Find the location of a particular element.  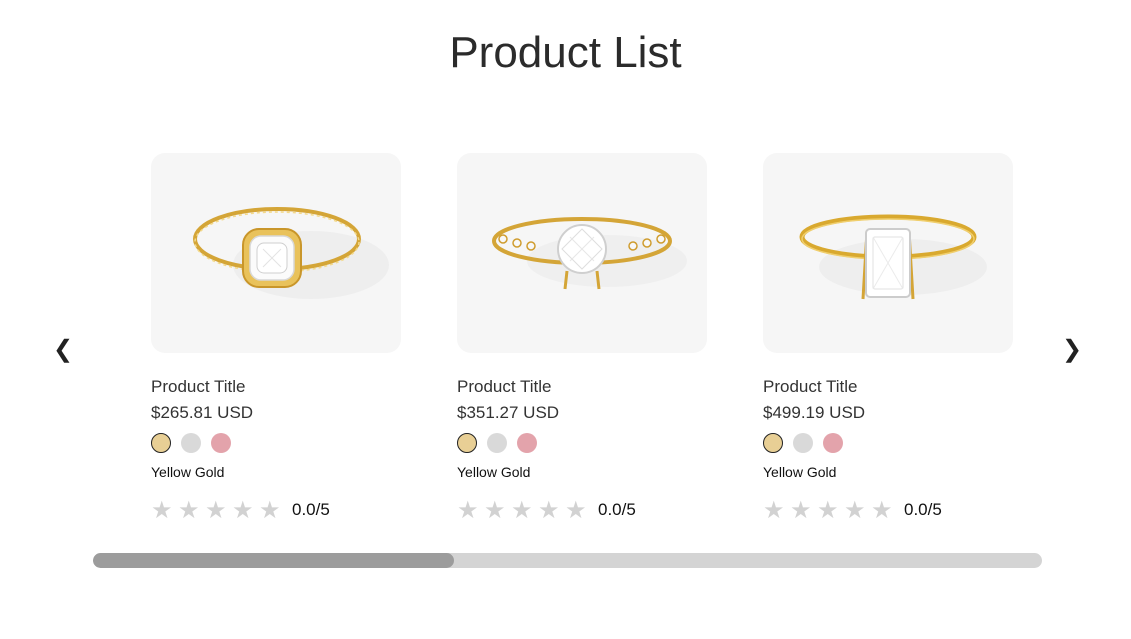

next-arrow-button: ❯ is located at coordinates (1072, 350).